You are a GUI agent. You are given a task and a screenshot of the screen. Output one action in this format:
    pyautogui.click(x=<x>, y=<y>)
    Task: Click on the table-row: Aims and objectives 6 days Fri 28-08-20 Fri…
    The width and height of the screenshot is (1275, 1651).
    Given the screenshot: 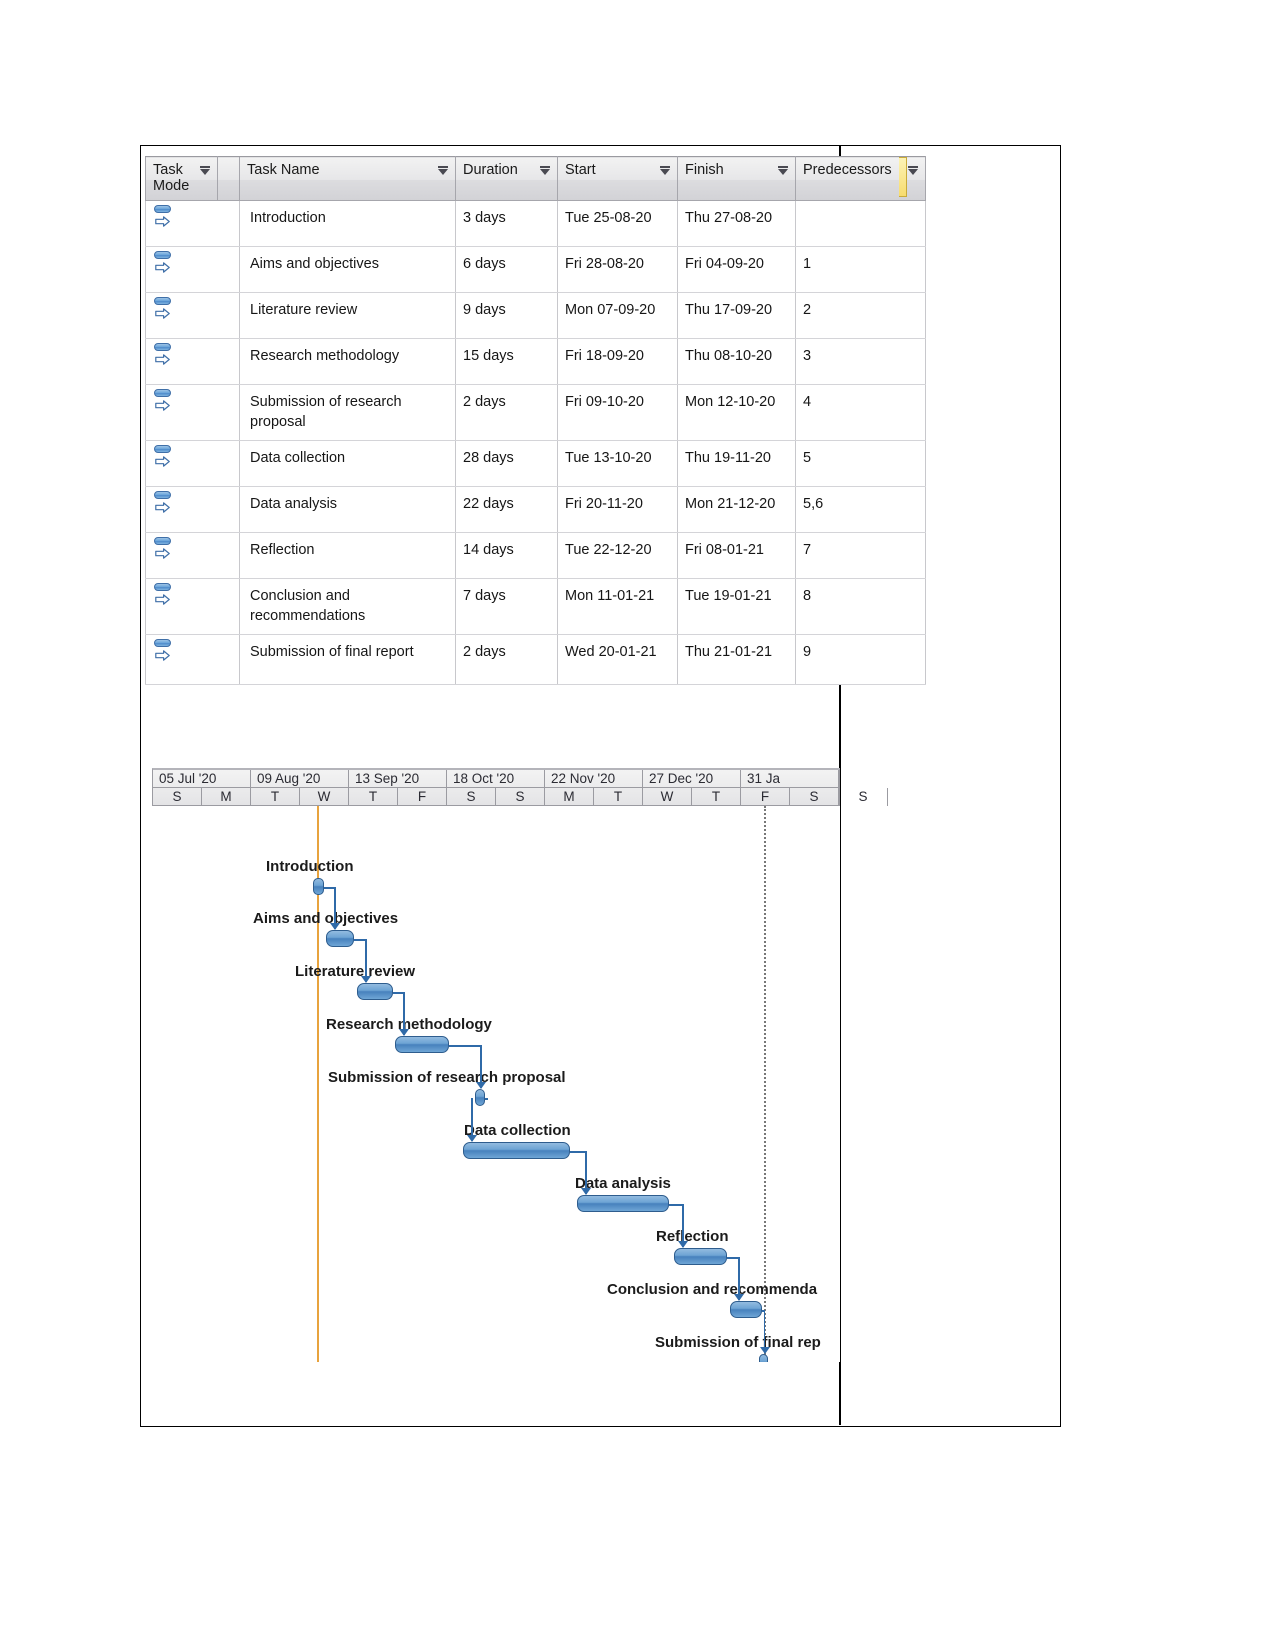 What is the action you would take?
    pyautogui.click(x=535, y=269)
    